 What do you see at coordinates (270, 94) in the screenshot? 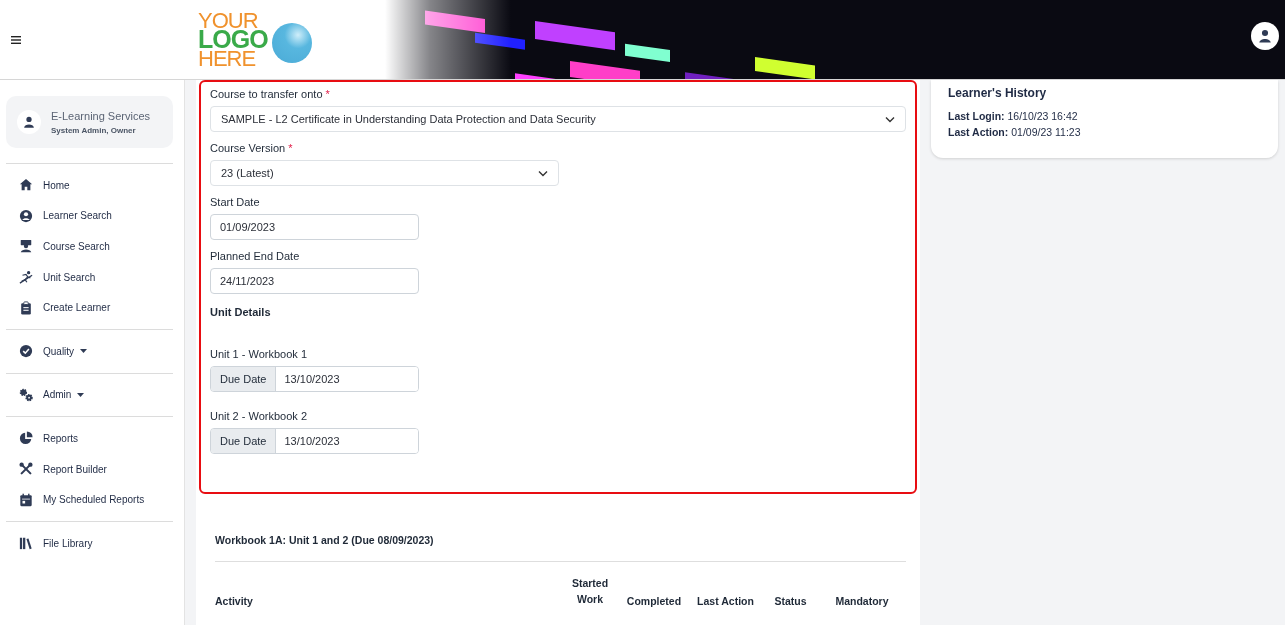
I see `field-label: Course to transfer onto *` at bounding box center [270, 94].